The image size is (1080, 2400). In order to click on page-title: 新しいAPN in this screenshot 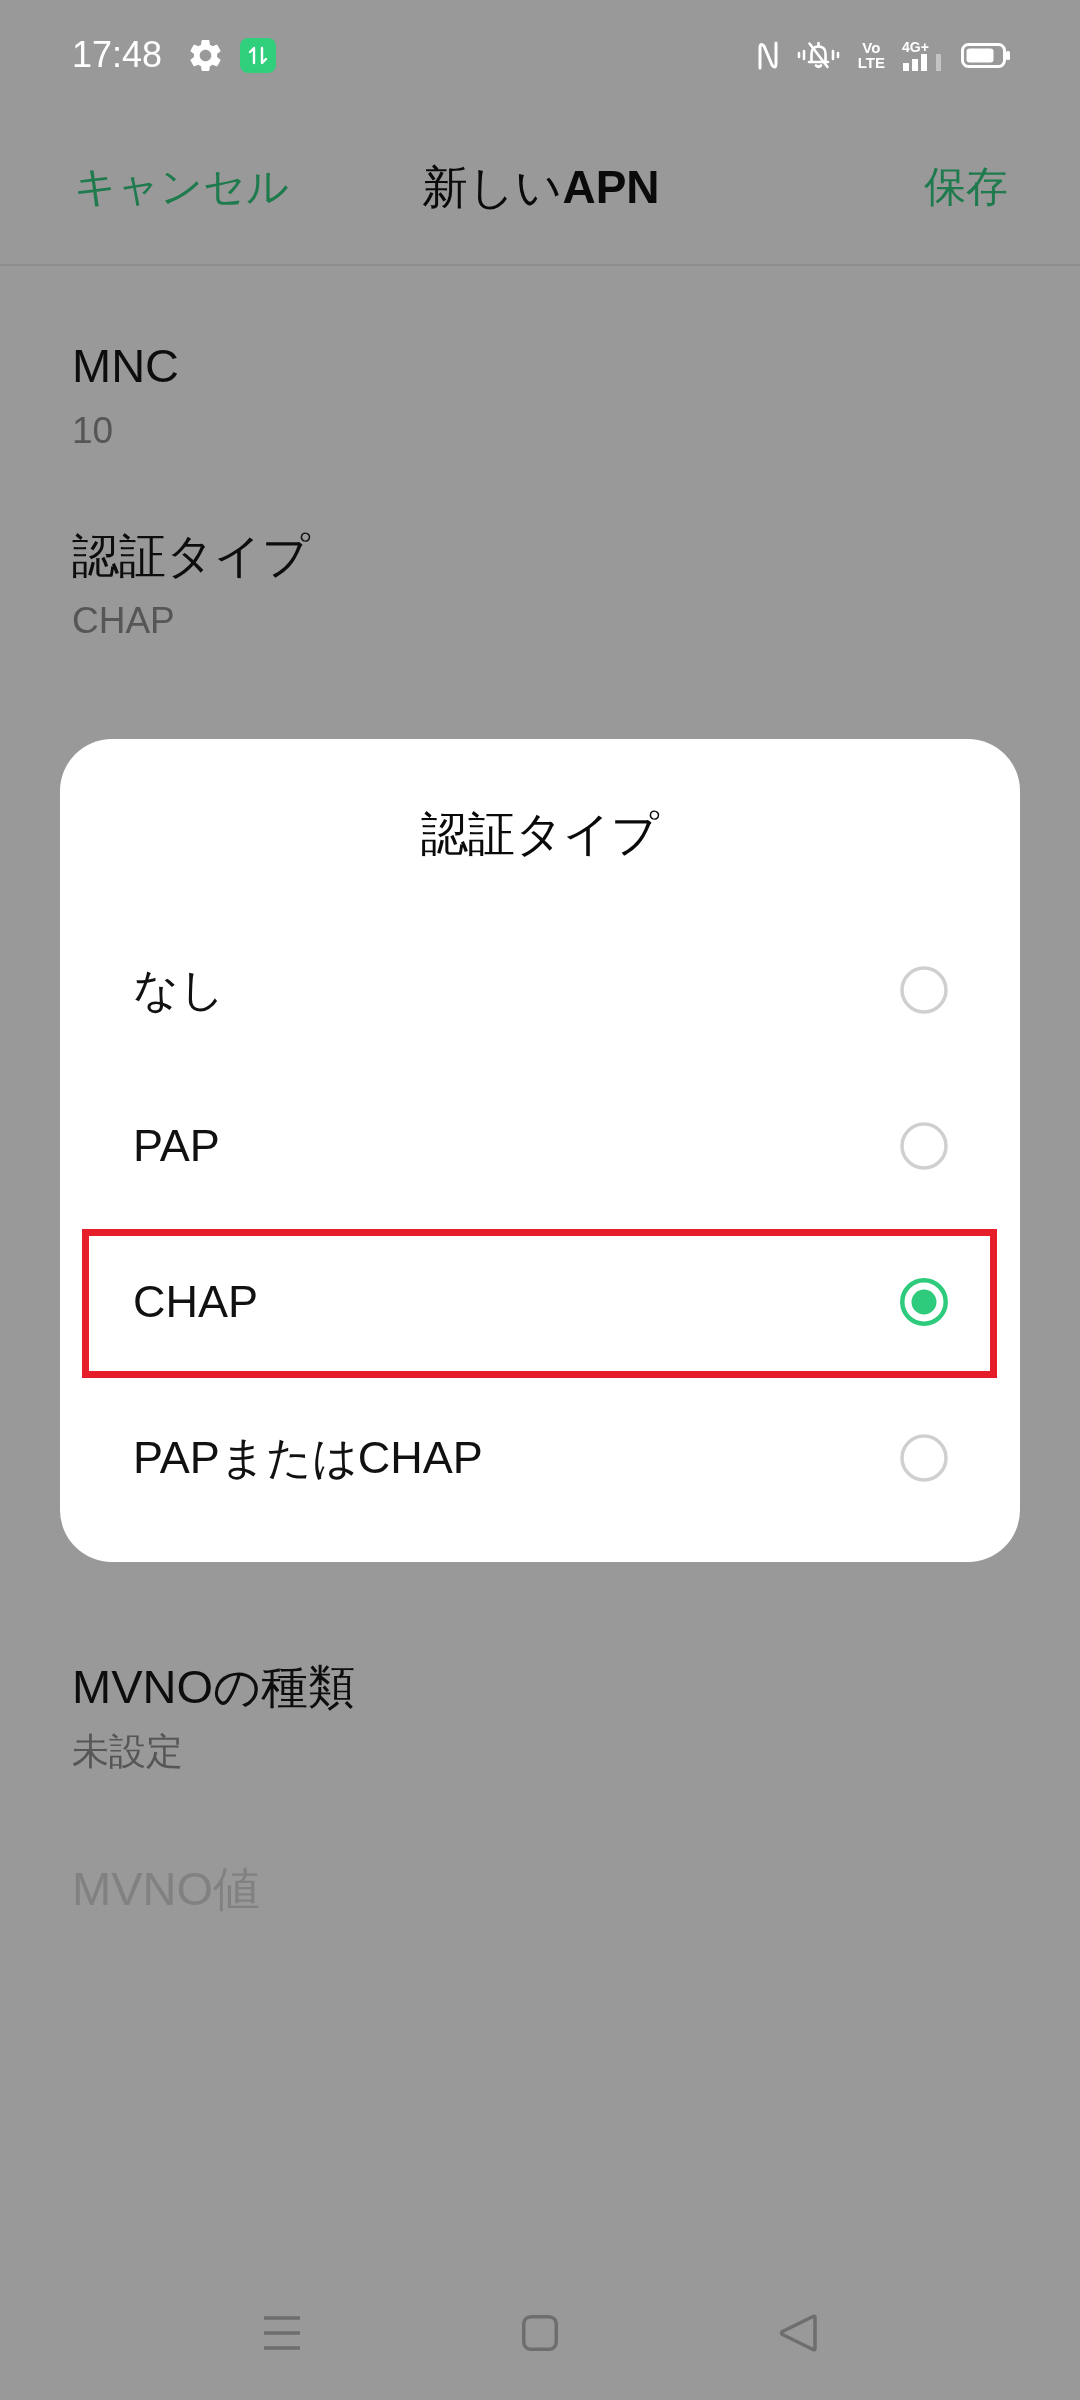, I will do `click(541, 187)`.